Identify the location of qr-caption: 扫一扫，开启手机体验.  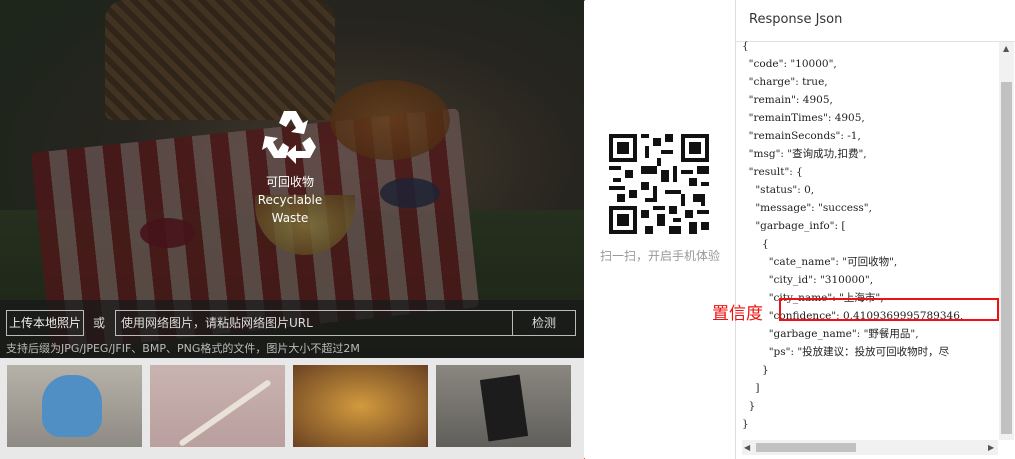
(659, 256).